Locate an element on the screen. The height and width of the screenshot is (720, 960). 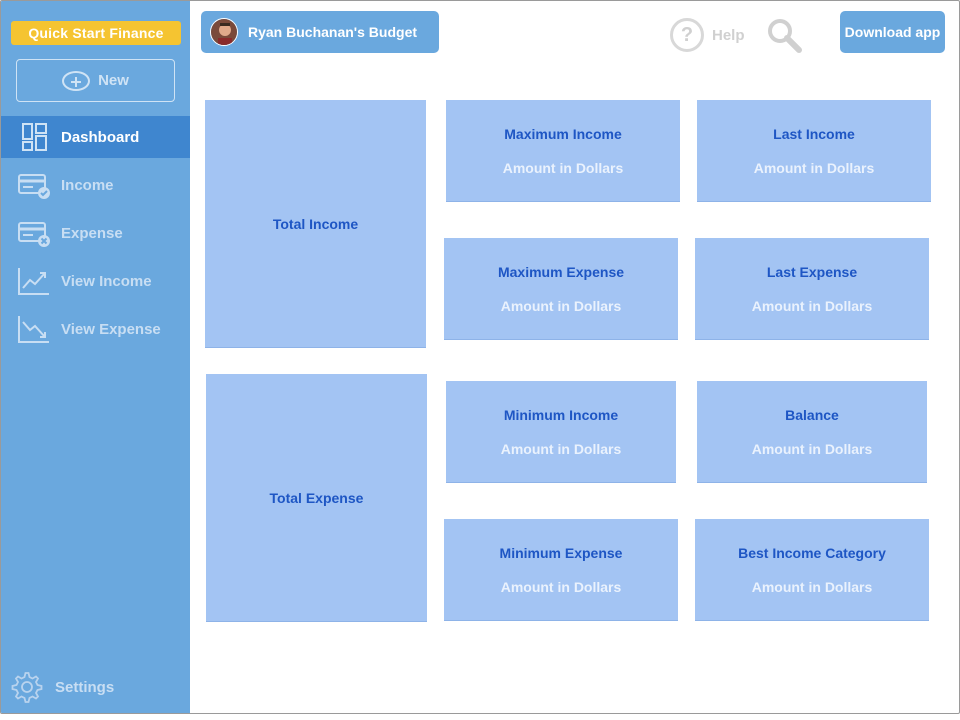
total-income-card: Total Income is located at coordinates (315, 224).